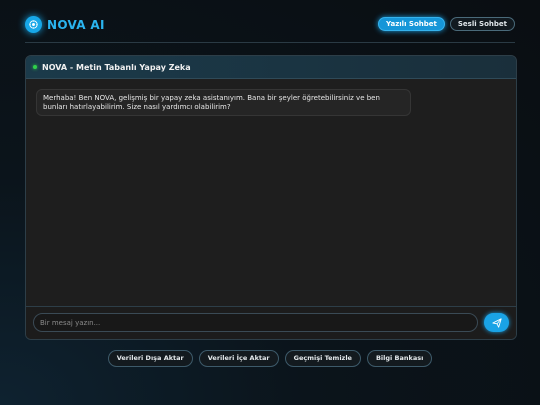 Image resolution: width=540 pixels, height=405 pixels. I want to click on logo: NOVA AI, so click(65, 24).